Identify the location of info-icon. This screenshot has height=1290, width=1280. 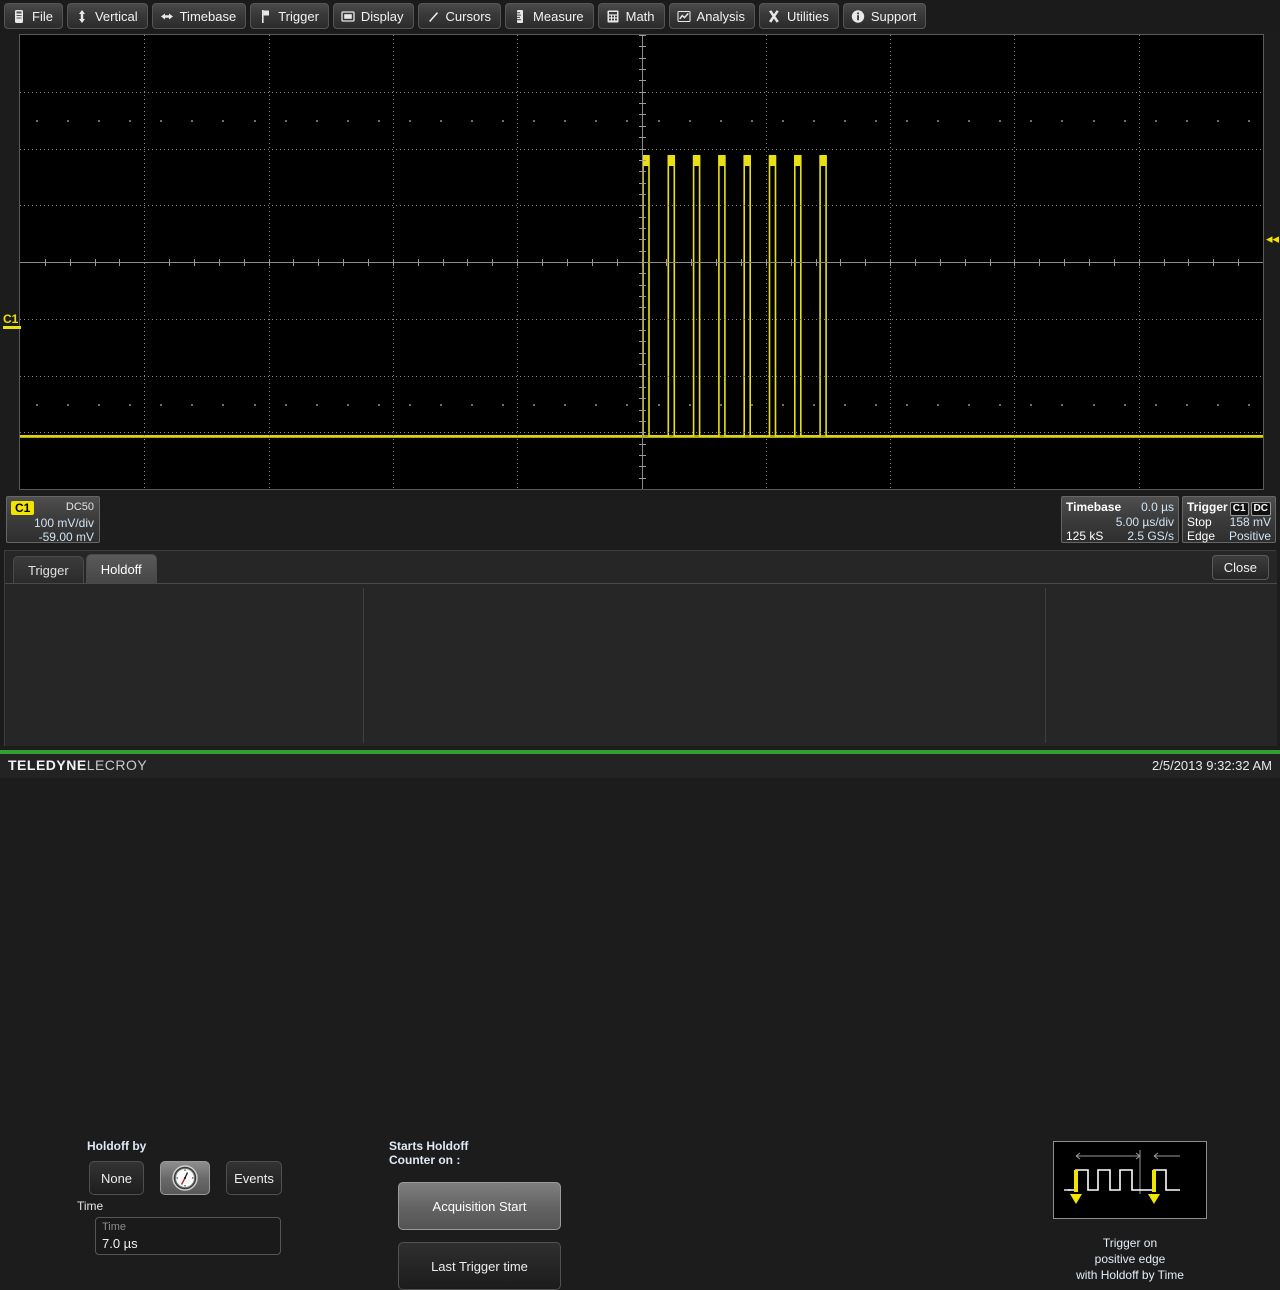
(858, 16).